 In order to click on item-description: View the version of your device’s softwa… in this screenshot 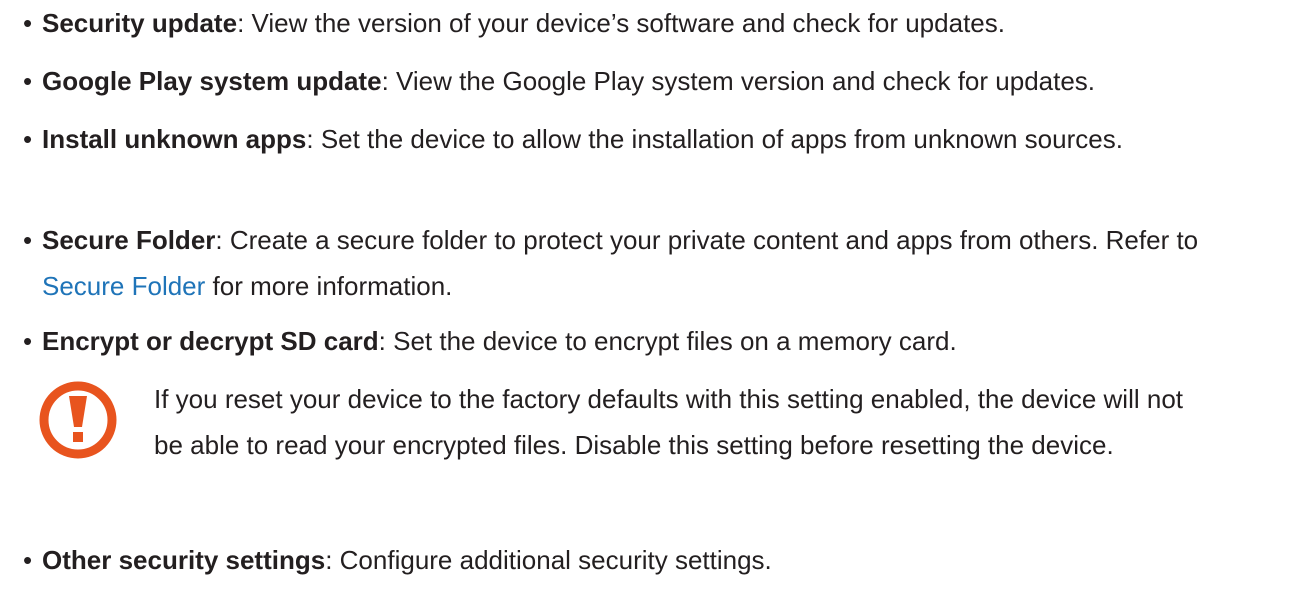, I will do `click(628, 23)`.